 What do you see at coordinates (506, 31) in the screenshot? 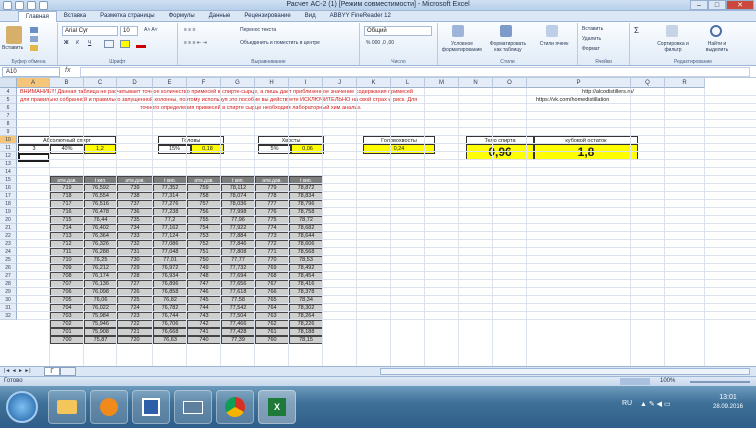
I see `format-table-icon` at bounding box center [506, 31].